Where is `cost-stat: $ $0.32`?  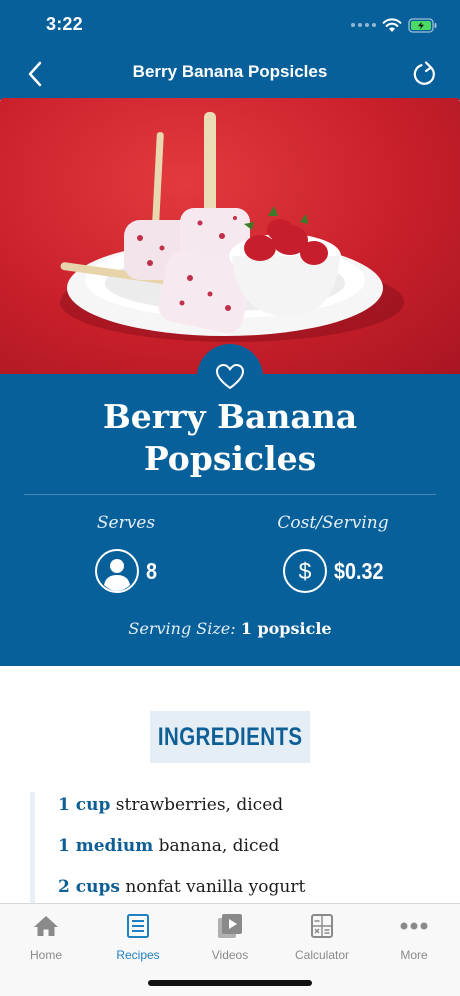 cost-stat: $ $0.32 is located at coordinates (337, 571).